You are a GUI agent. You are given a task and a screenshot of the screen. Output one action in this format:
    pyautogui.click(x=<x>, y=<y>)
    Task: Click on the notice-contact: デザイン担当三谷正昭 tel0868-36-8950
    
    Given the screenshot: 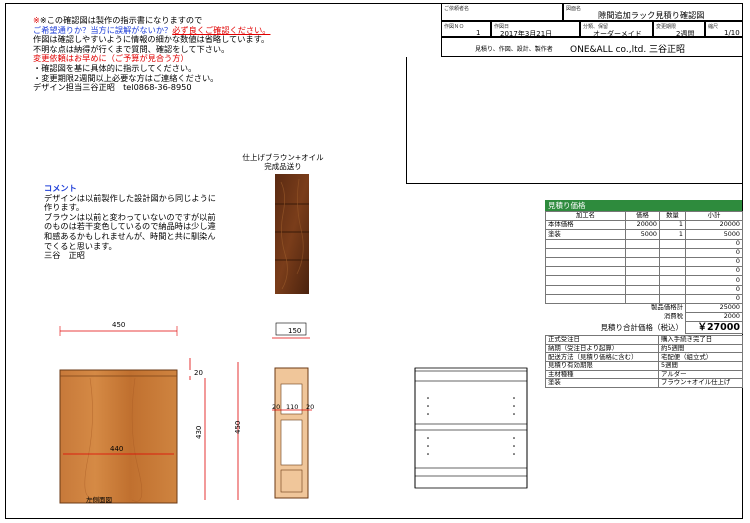 What is the action you would take?
    pyautogui.click(x=112, y=87)
    